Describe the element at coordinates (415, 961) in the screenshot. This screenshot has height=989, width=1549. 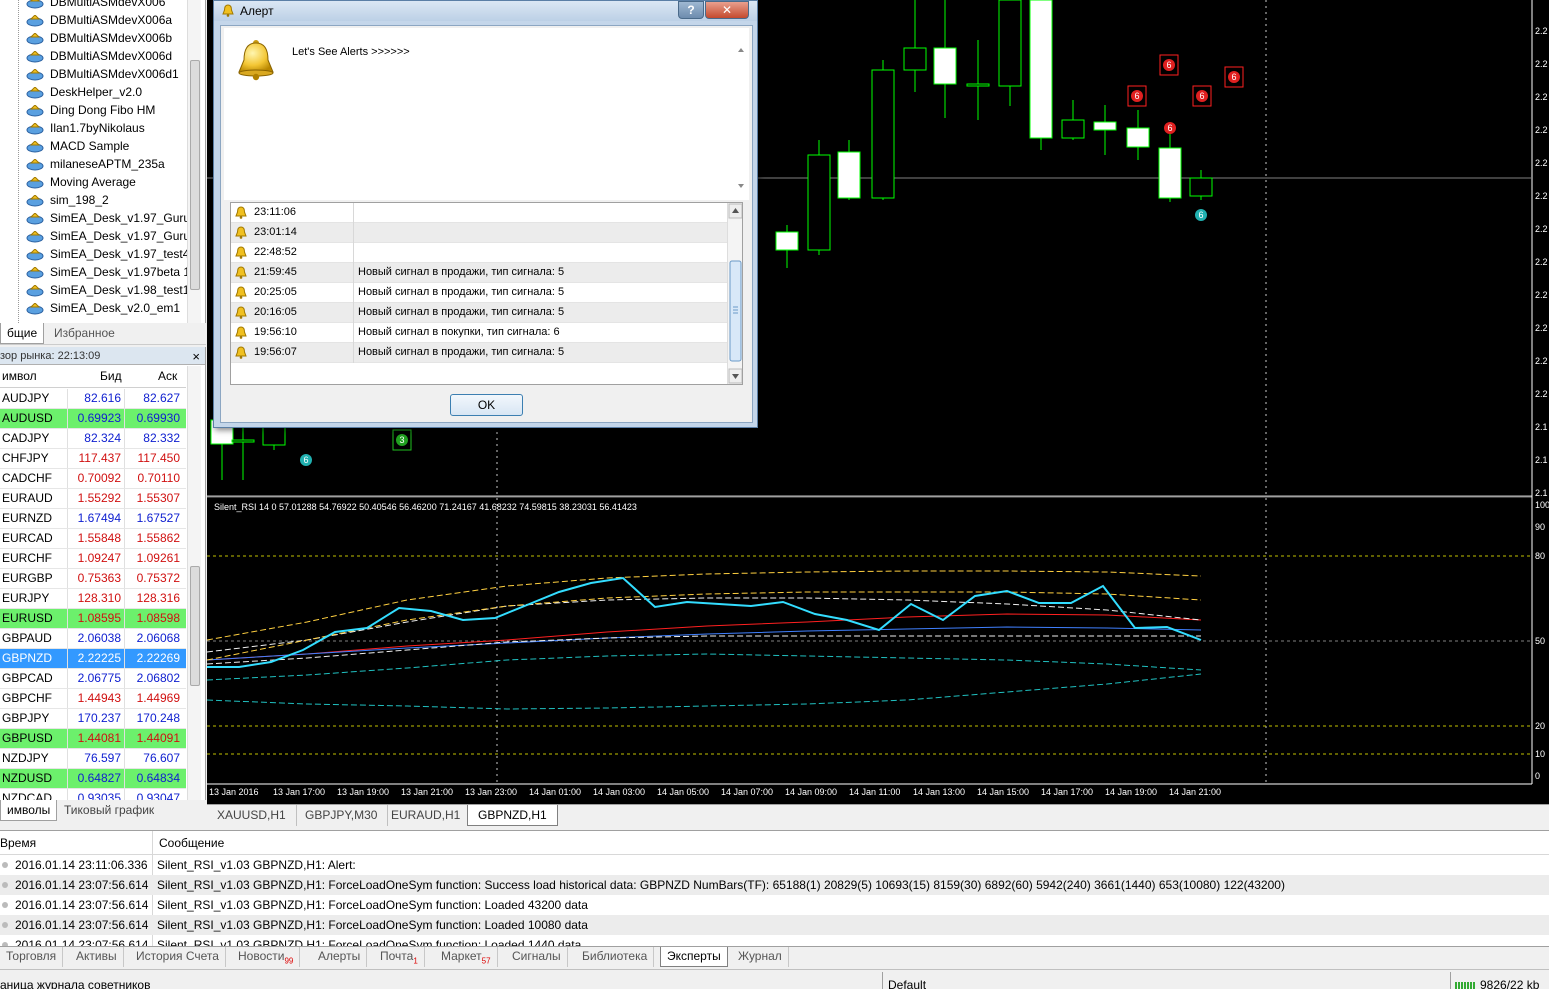
I see `tab-badge: 1` at that location.